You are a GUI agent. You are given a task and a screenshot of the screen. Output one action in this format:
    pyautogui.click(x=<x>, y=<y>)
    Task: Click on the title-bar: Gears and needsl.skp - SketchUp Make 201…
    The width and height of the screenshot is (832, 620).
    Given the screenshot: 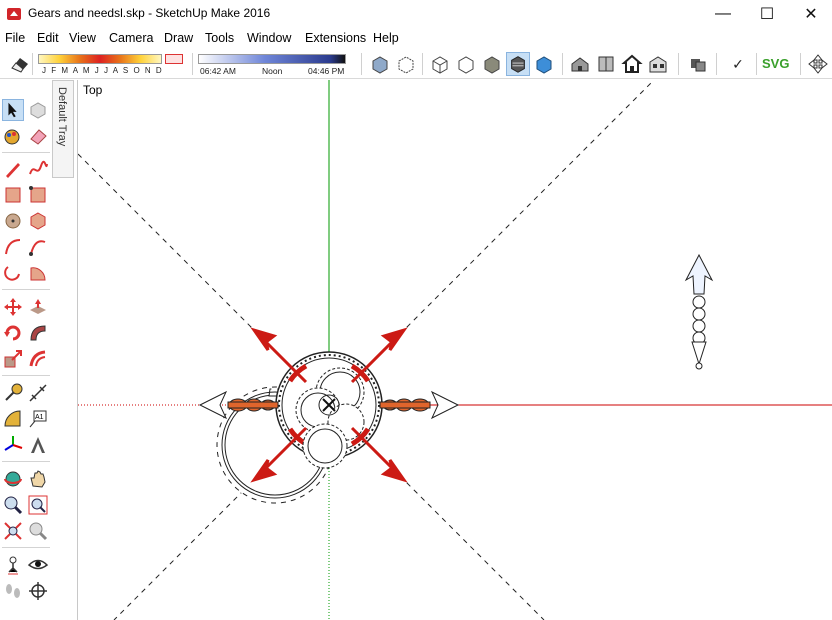 What is the action you would take?
    pyautogui.click(x=416, y=14)
    